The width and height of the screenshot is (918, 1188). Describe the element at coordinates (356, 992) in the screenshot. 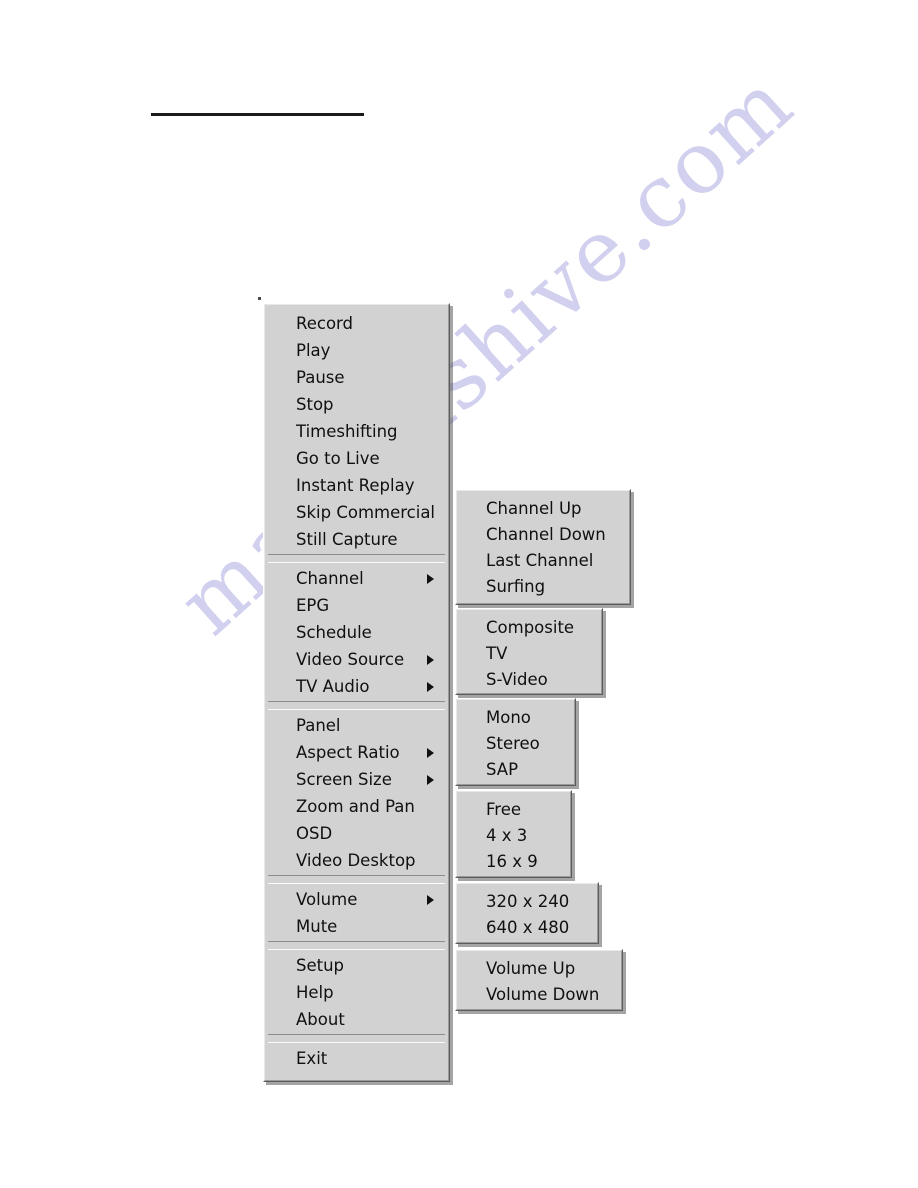

I see `menu-item-help: Help` at that location.